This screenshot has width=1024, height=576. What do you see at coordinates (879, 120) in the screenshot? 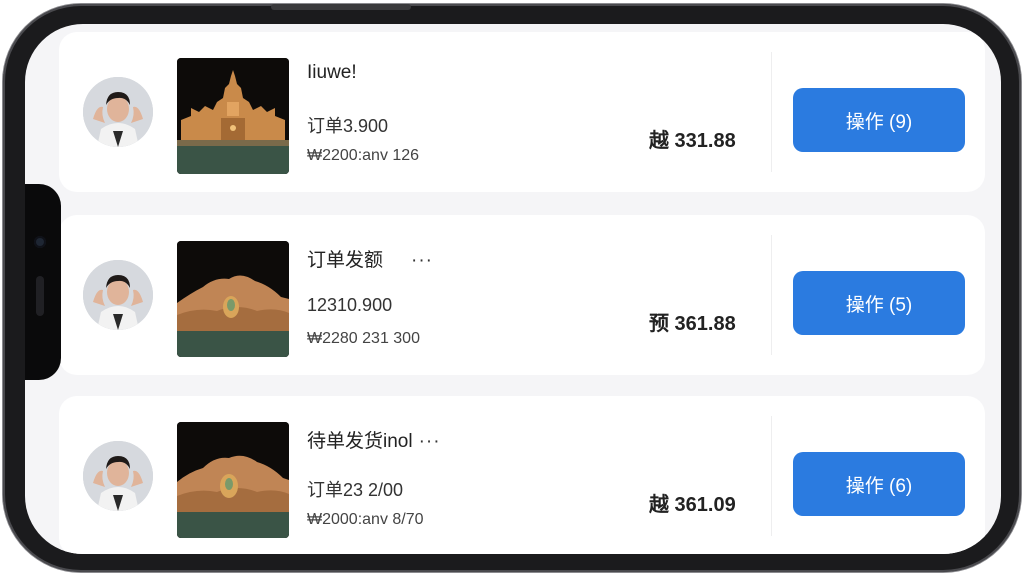
I see `action-button: 操作 (9)` at bounding box center [879, 120].